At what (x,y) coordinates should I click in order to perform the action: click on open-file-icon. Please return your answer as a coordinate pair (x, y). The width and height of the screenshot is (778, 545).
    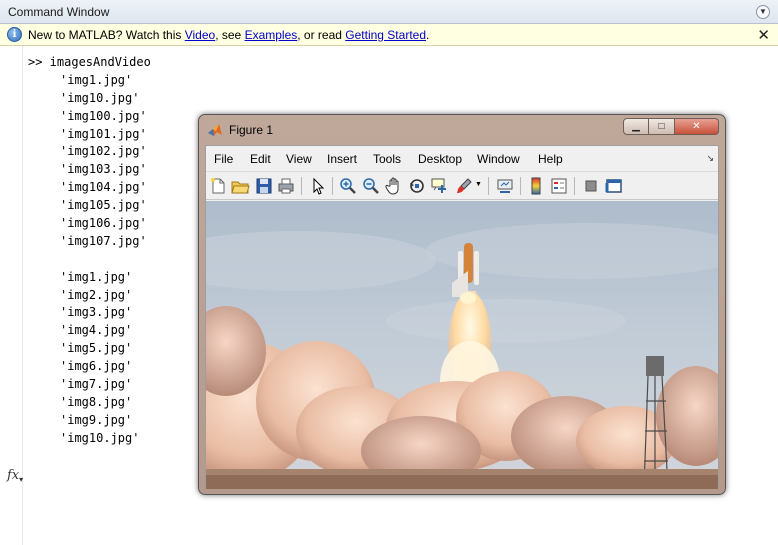
    Looking at the image, I should click on (240, 186).